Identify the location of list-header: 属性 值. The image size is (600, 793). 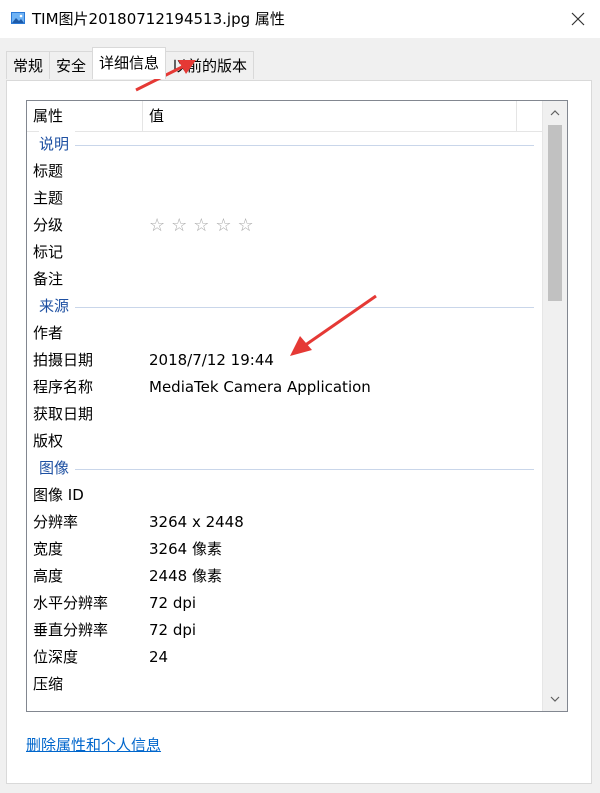
(284, 116).